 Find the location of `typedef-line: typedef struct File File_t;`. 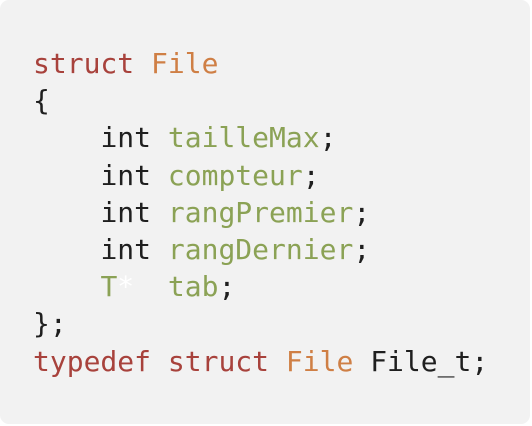

typedef-line: typedef struct File File_t; is located at coordinates (260, 361).